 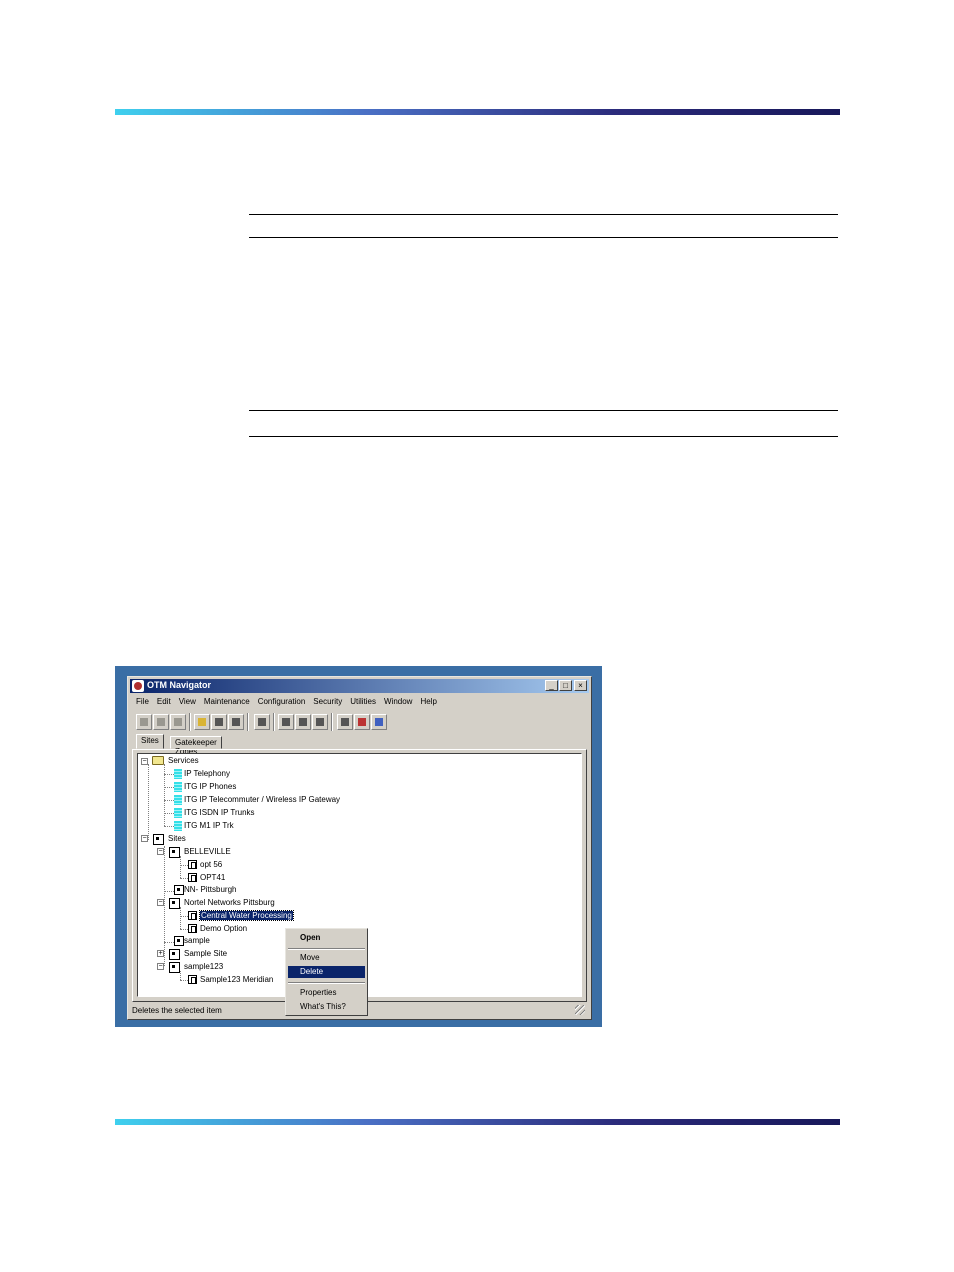 What do you see at coordinates (326, 993) in the screenshot?
I see `context-properties: Properties` at bounding box center [326, 993].